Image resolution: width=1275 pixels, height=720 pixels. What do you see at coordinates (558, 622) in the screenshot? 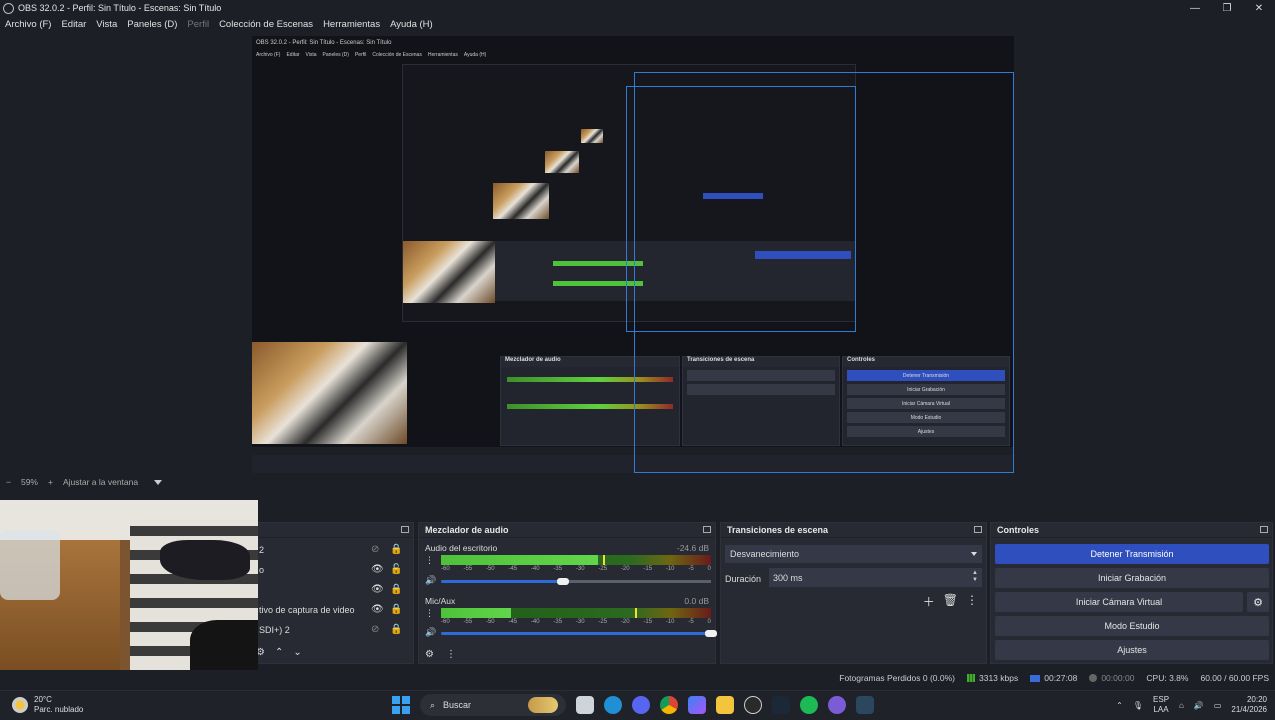
I see `scale-tick: -35` at bounding box center [558, 622].